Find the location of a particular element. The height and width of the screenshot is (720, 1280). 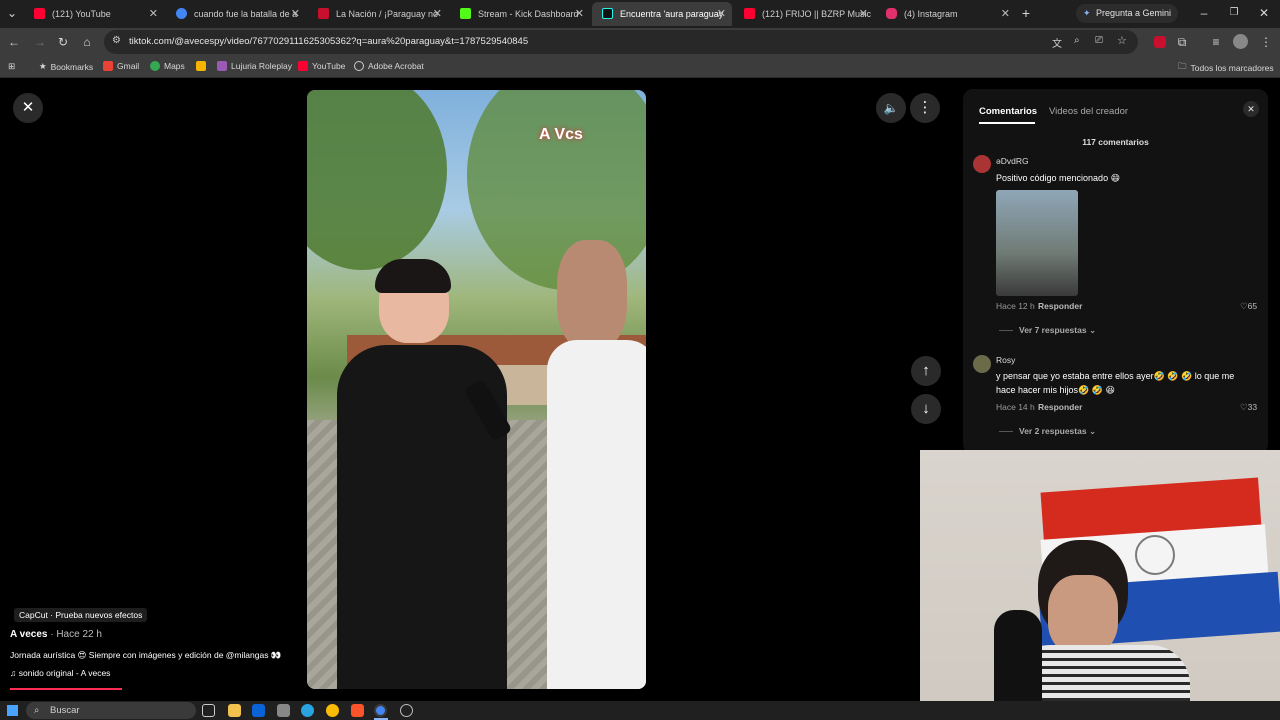

effect-label: CapCut · Prueba nuevos efectos is located at coordinates (81, 615).